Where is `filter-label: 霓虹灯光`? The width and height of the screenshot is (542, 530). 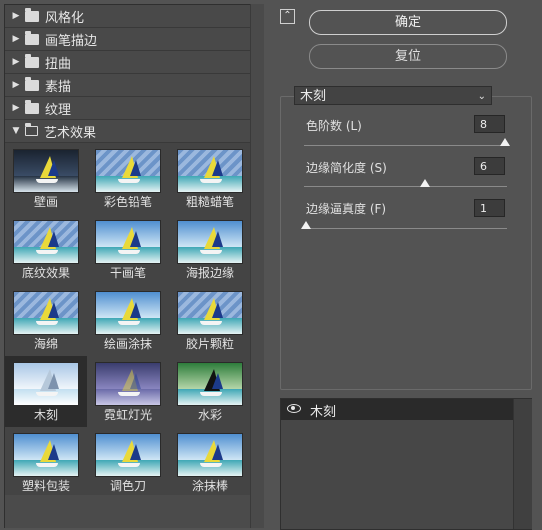
filter-label: 霓虹灯光 is located at coordinates (127, 415).